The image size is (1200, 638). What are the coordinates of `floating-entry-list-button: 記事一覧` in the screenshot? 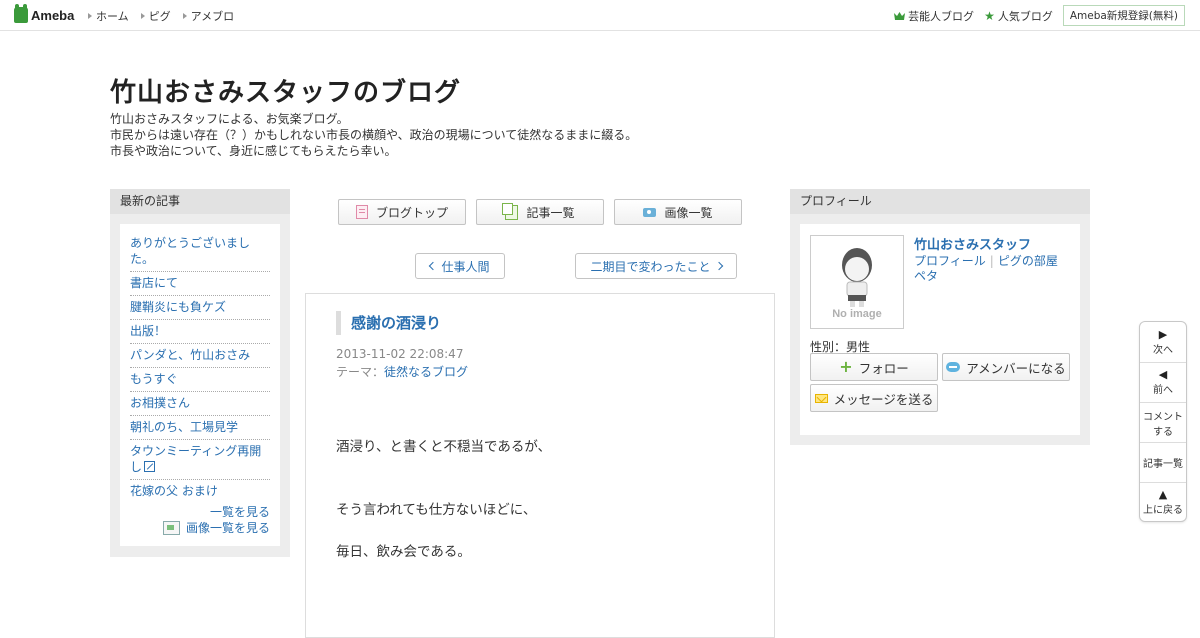 It's located at (1163, 463).